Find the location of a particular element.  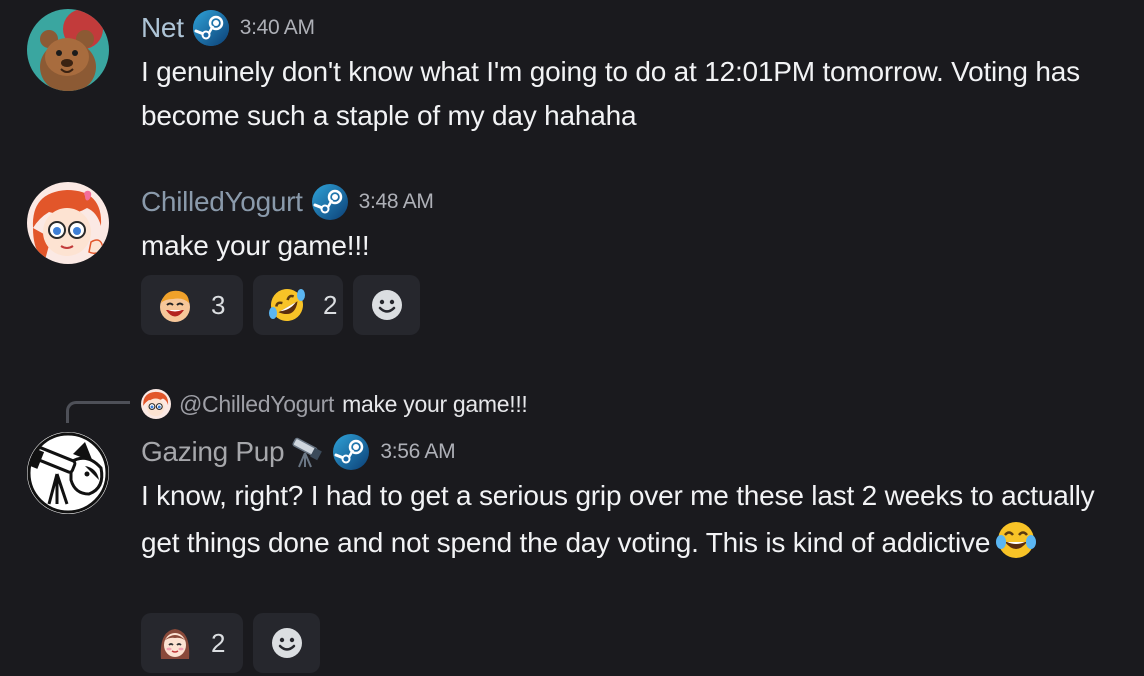

username: Net is located at coordinates (162, 28).